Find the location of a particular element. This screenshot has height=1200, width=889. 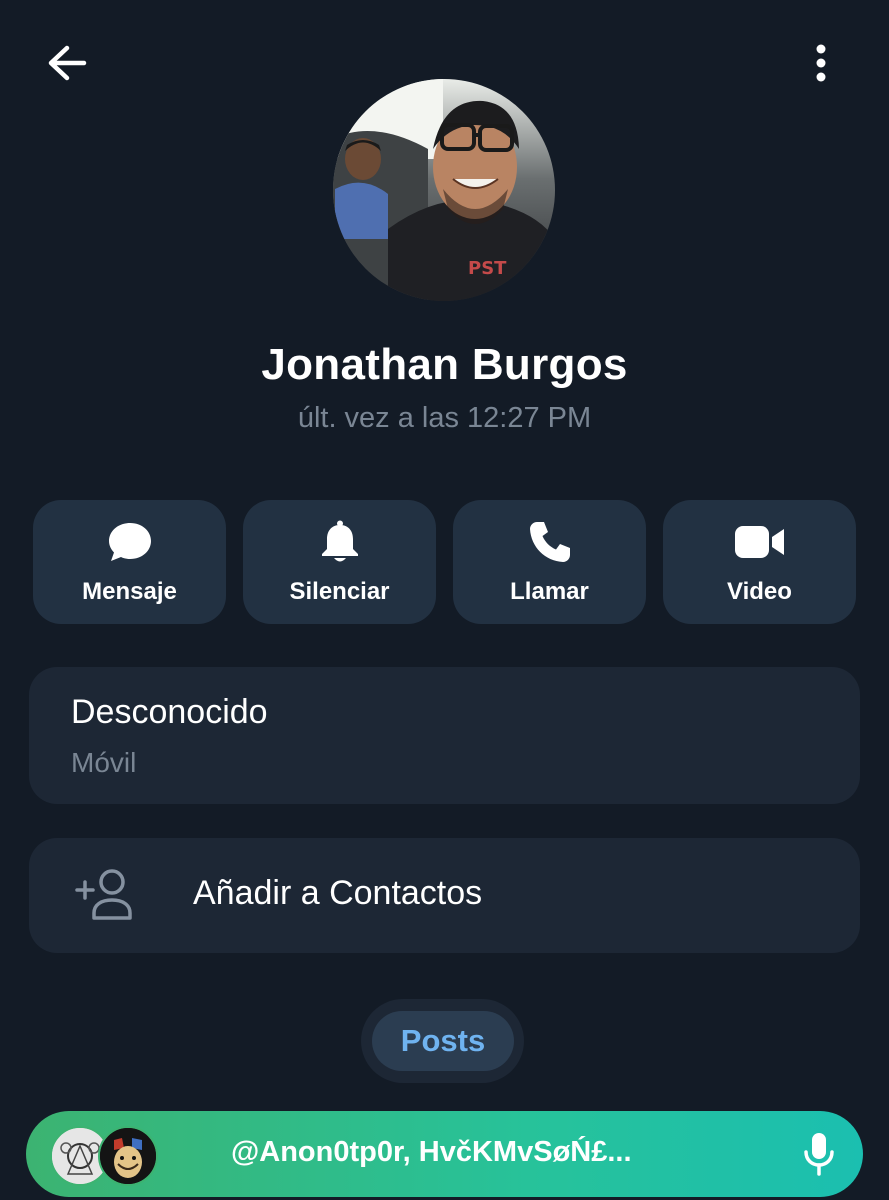

shirt-print: PST is located at coordinates (487, 268).